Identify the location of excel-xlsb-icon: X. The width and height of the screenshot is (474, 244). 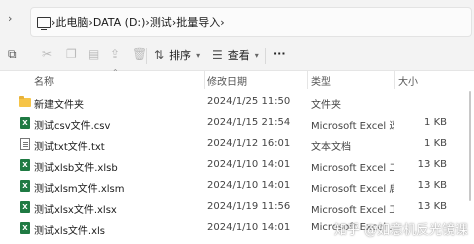
(25, 165).